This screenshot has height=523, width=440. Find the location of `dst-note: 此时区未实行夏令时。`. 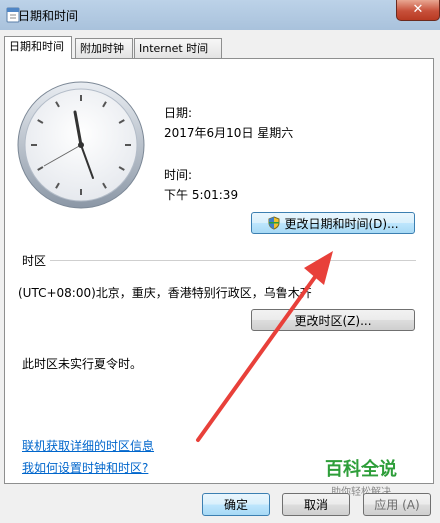

dst-note: 此时区未实行夏令时。 is located at coordinates (82, 364).